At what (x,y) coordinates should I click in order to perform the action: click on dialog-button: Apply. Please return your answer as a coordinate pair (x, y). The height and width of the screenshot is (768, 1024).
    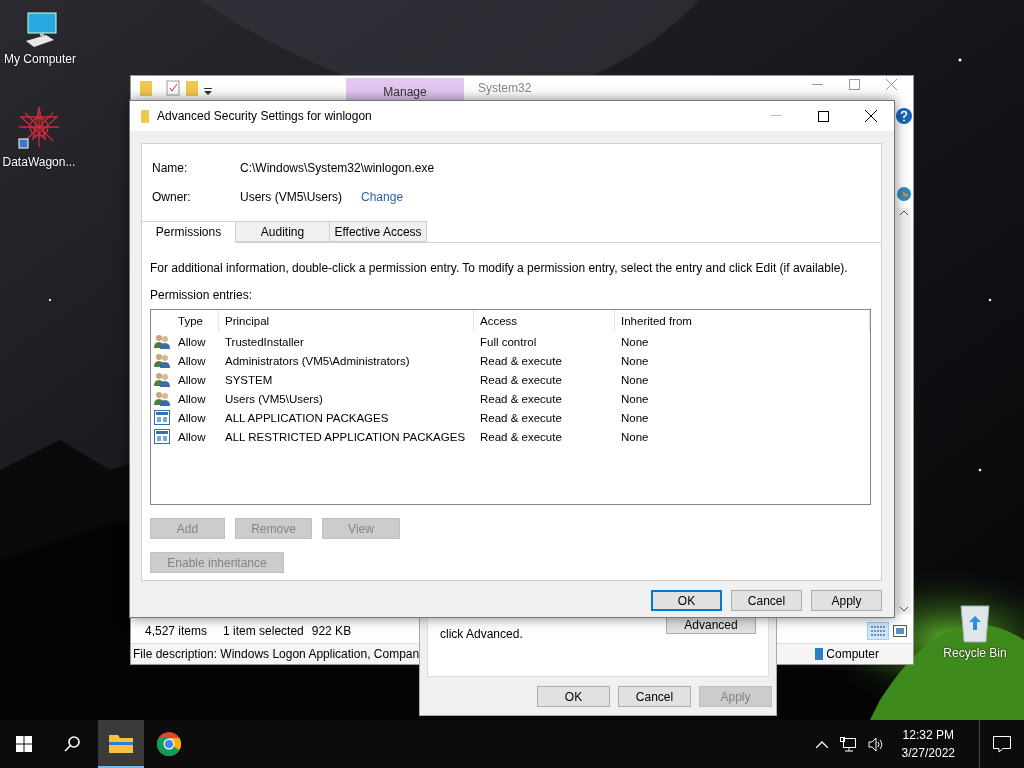
    Looking at the image, I should click on (846, 600).